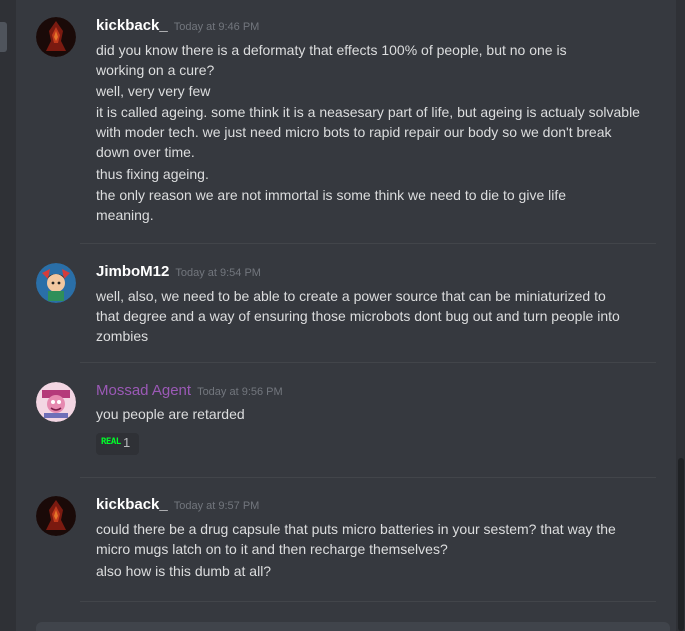  What do you see at coordinates (184, 571) in the screenshot?
I see `message-text: also how is this dumb at all?` at bounding box center [184, 571].